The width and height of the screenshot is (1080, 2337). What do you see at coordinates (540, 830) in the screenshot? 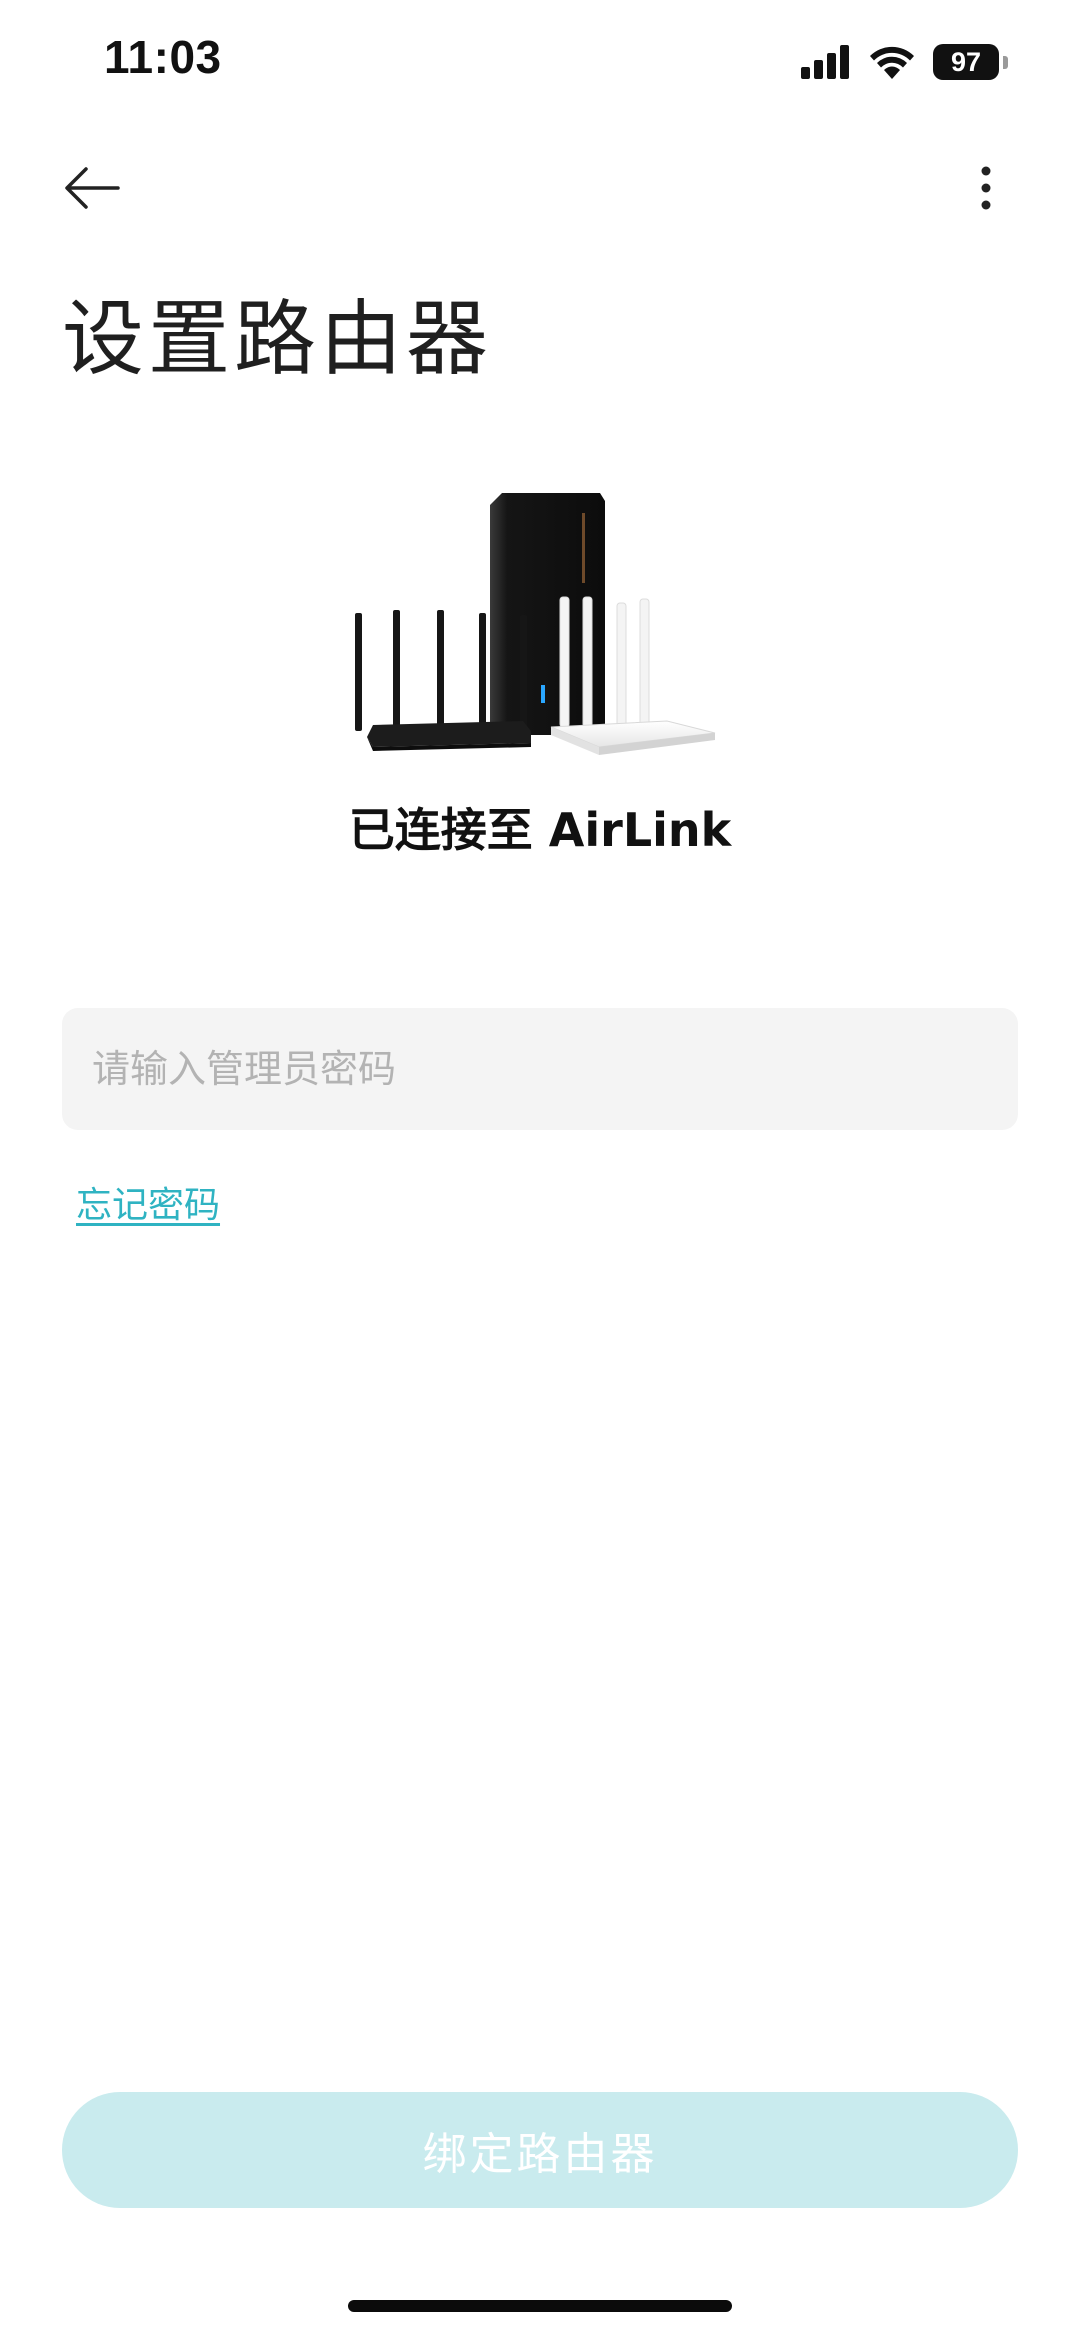
I see `connection-status: 已连接至 AirLink` at bounding box center [540, 830].